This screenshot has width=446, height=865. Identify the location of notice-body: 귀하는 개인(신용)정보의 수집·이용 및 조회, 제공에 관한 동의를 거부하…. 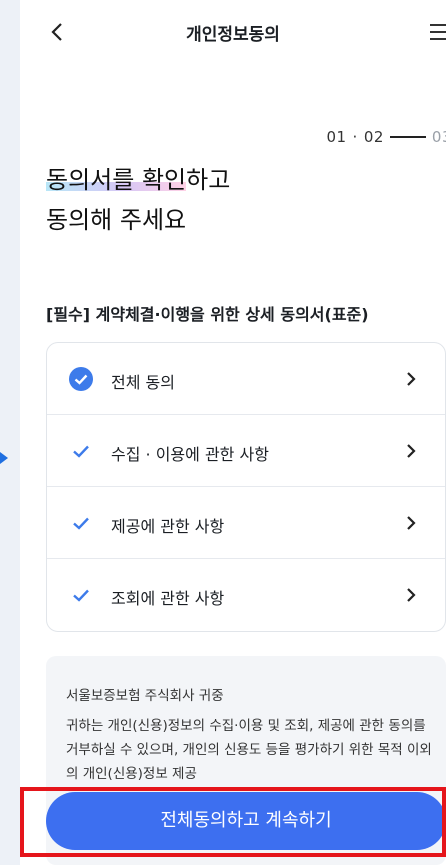
(249, 750).